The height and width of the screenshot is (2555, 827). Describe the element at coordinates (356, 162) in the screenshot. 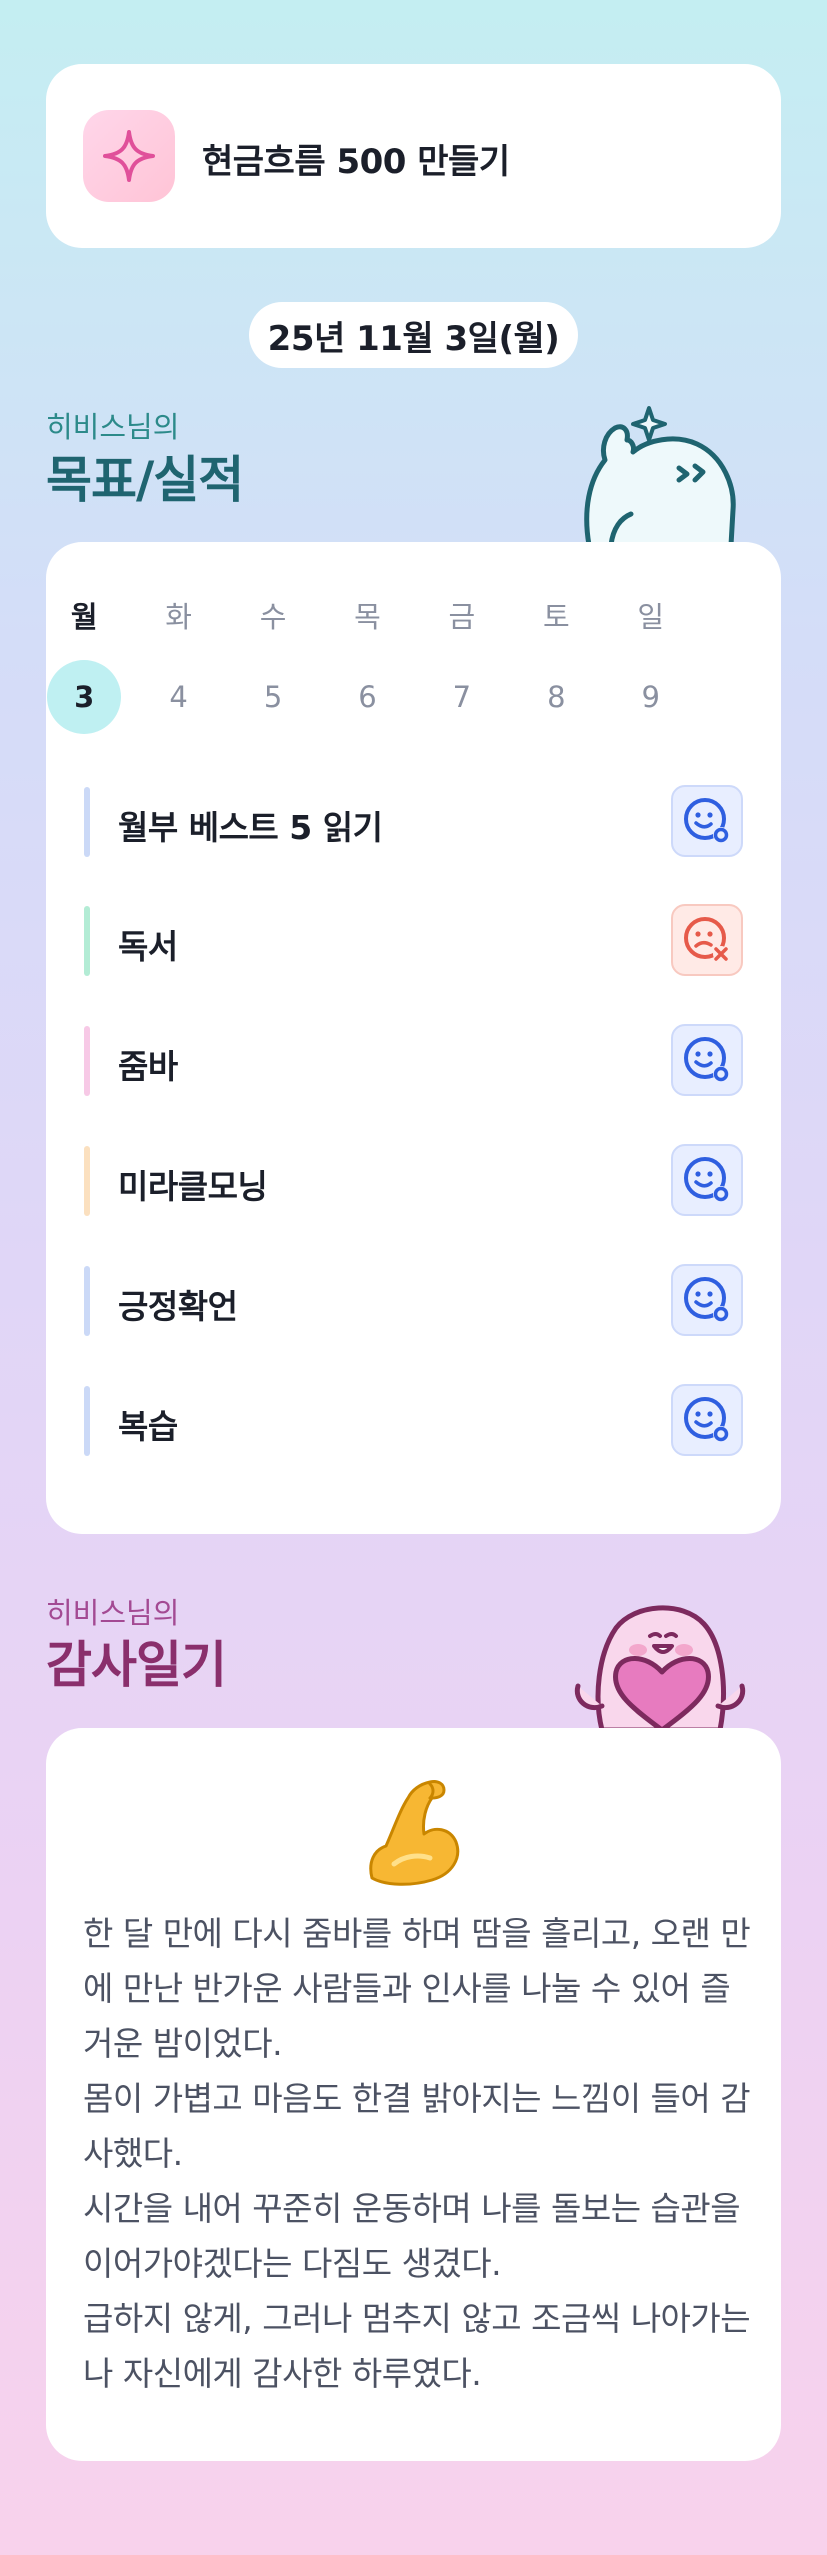

I see `goal-title: 현금흐름 500 만들기` at that location.